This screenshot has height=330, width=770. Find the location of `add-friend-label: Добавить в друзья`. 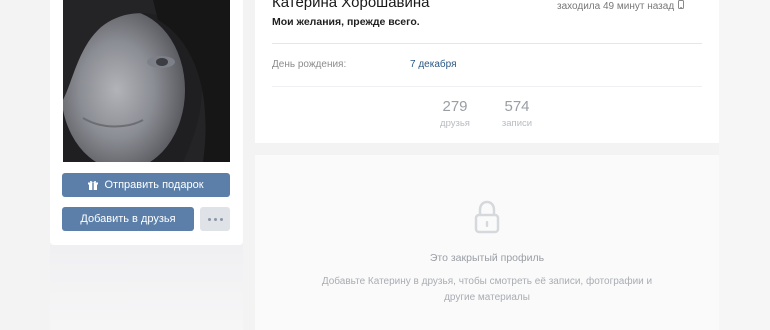

add-friend-label: Добавить в друзья is located at coordinates (128, 219).